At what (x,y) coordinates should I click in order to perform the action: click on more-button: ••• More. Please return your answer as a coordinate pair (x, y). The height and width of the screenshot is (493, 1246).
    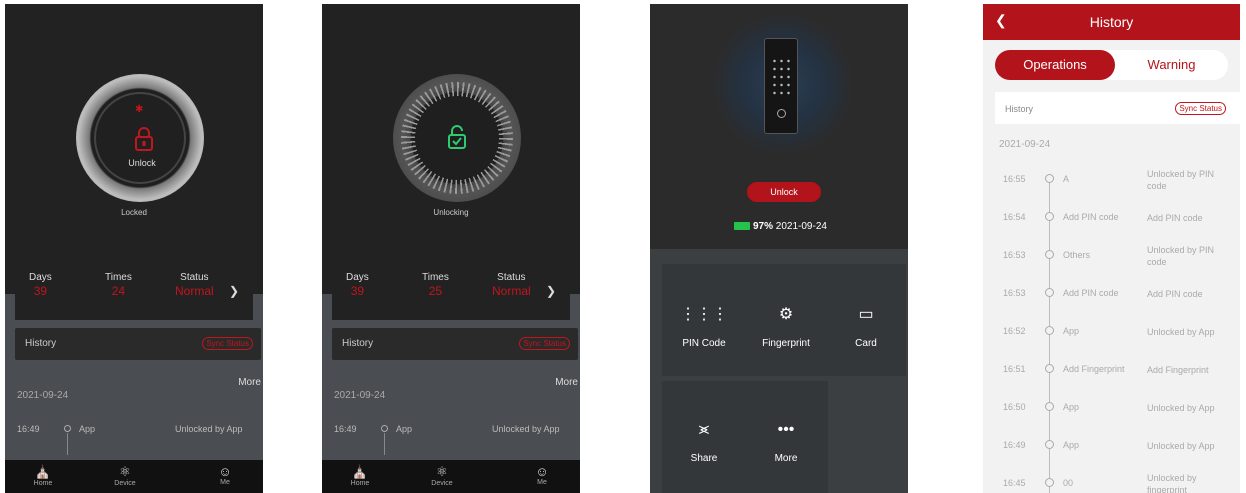
    Looking at the image, I should click on (786, 437).